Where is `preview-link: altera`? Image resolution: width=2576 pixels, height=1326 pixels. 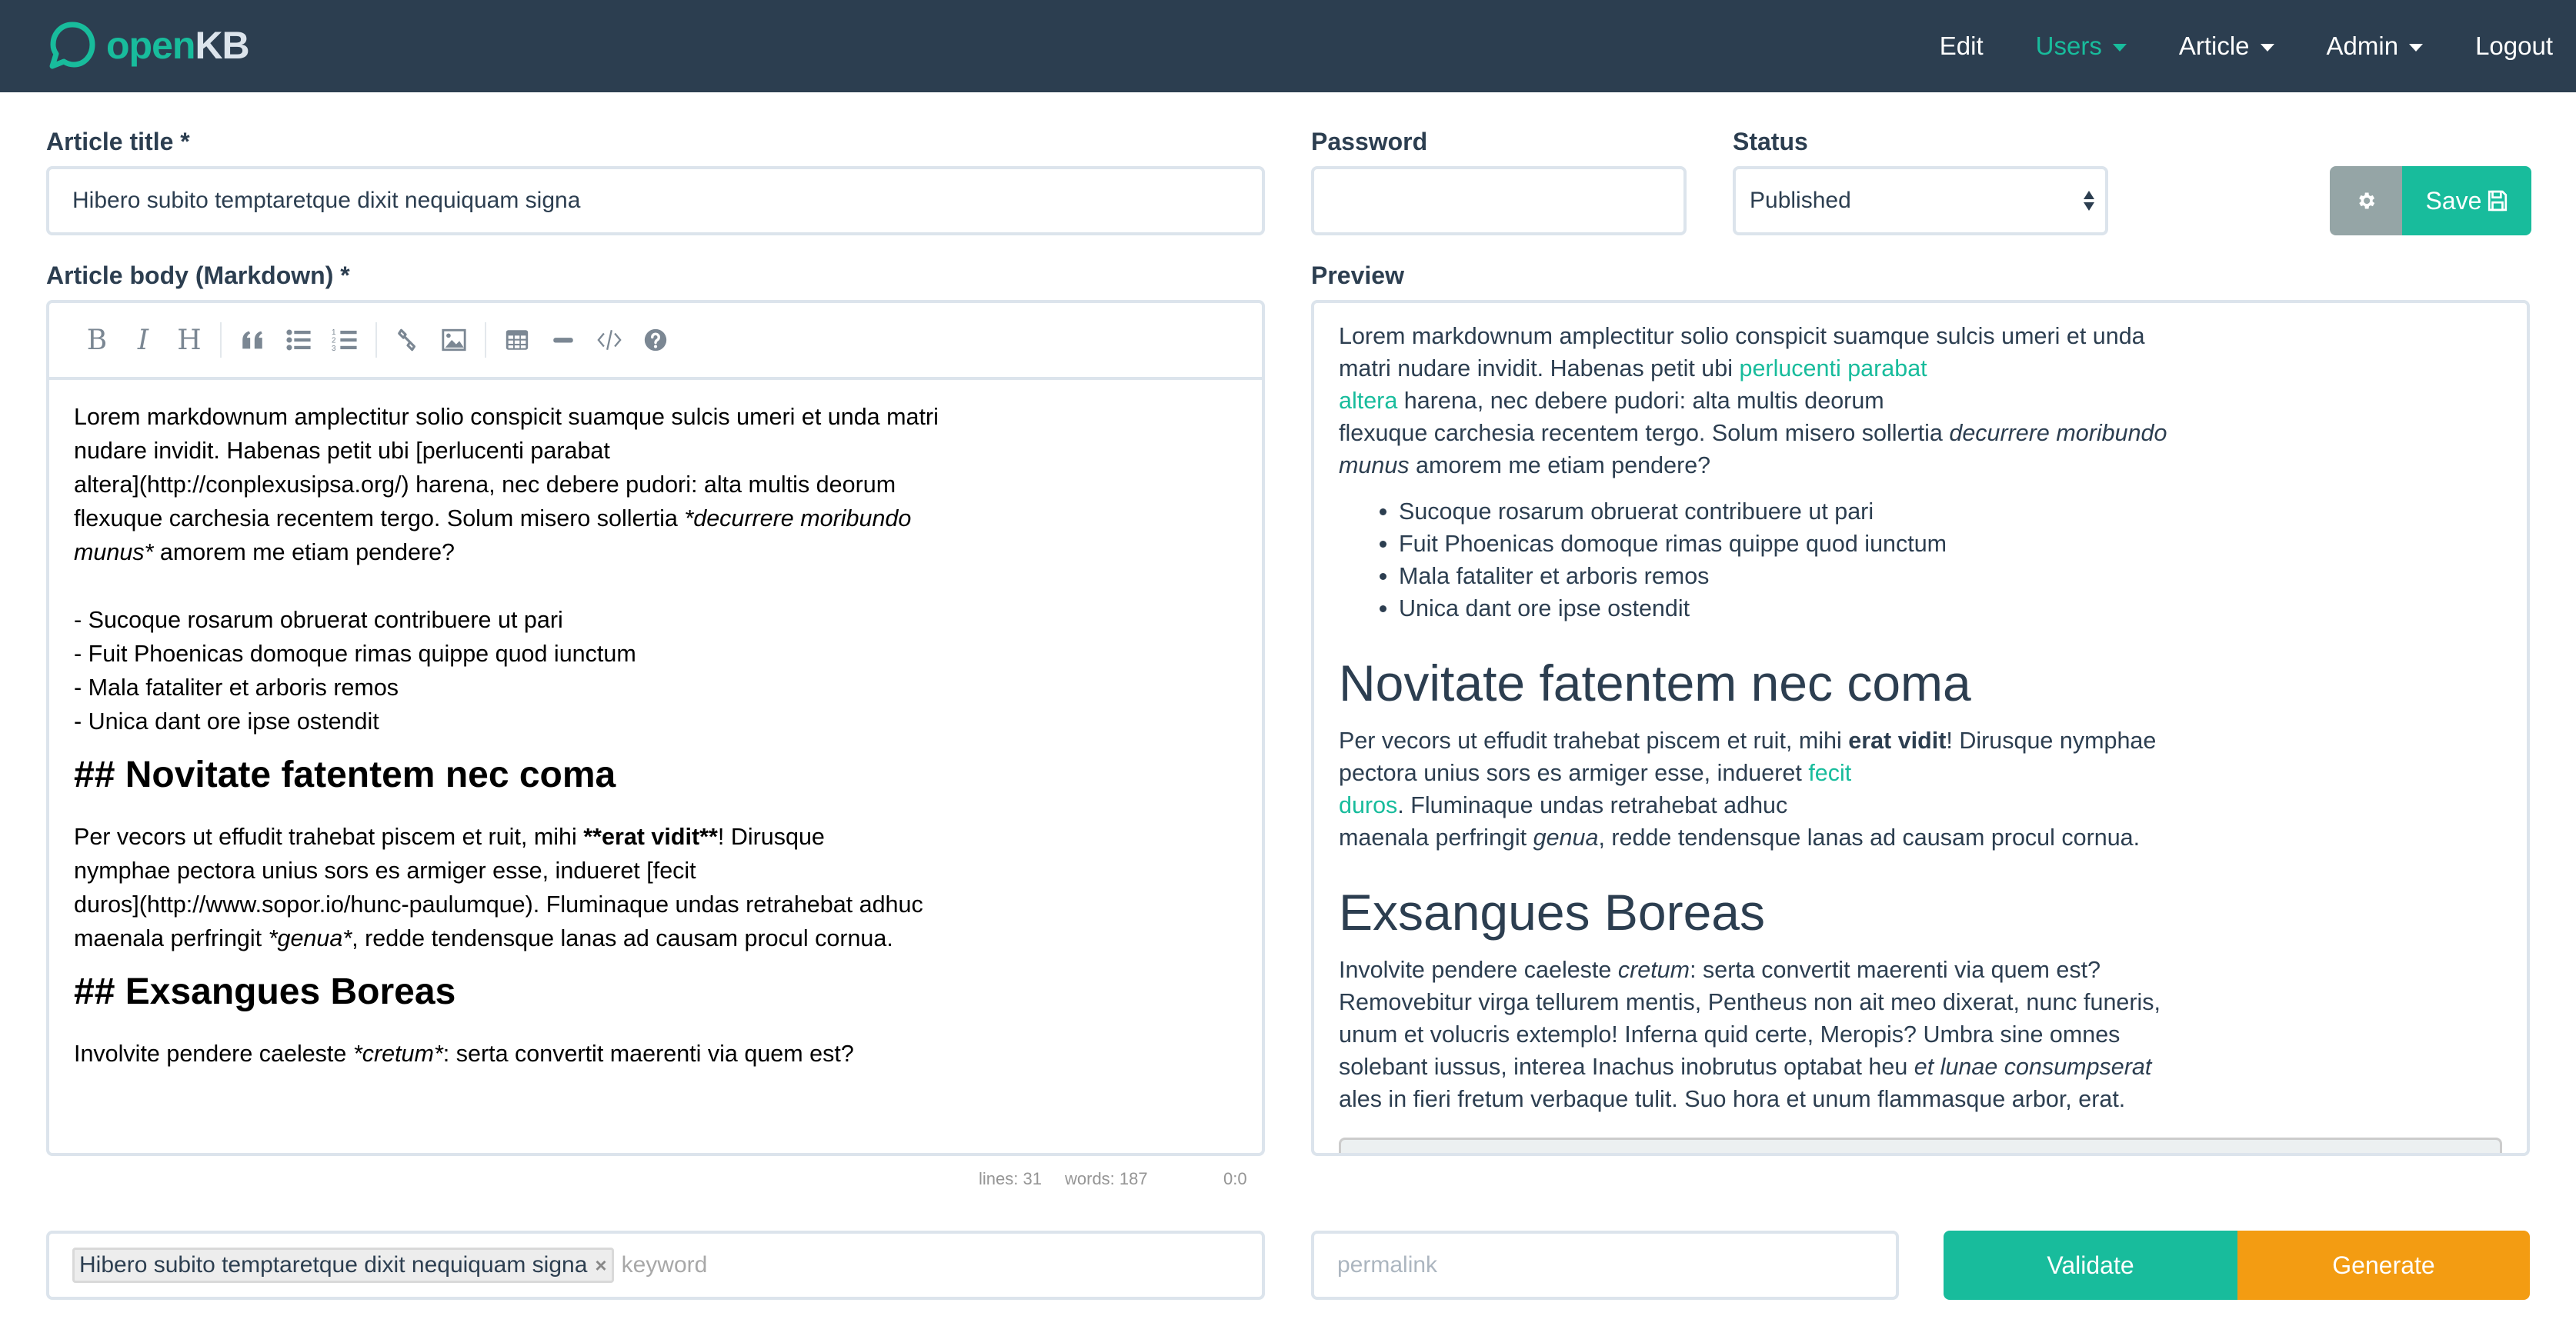 preview-link: altera is located at coordinates (1368, 401).